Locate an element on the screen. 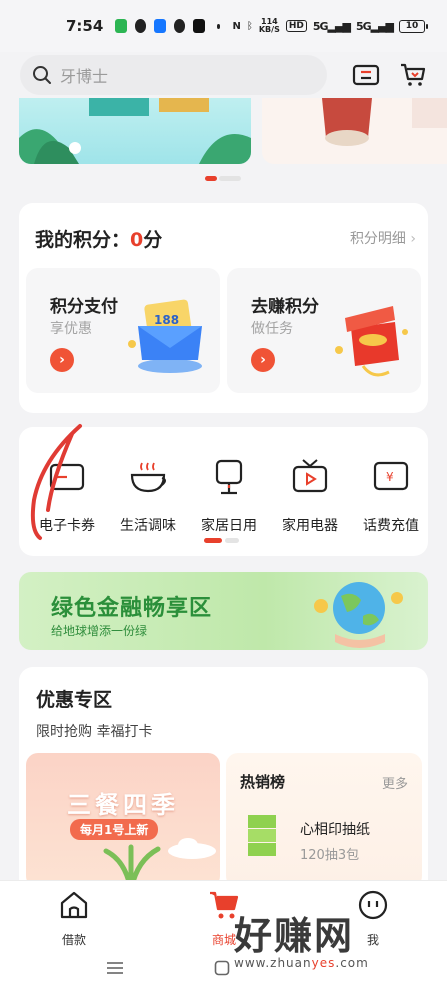 The width and height of the screenshot is (447, 1000). category-page-indicator is located at coordinates (232, 540).